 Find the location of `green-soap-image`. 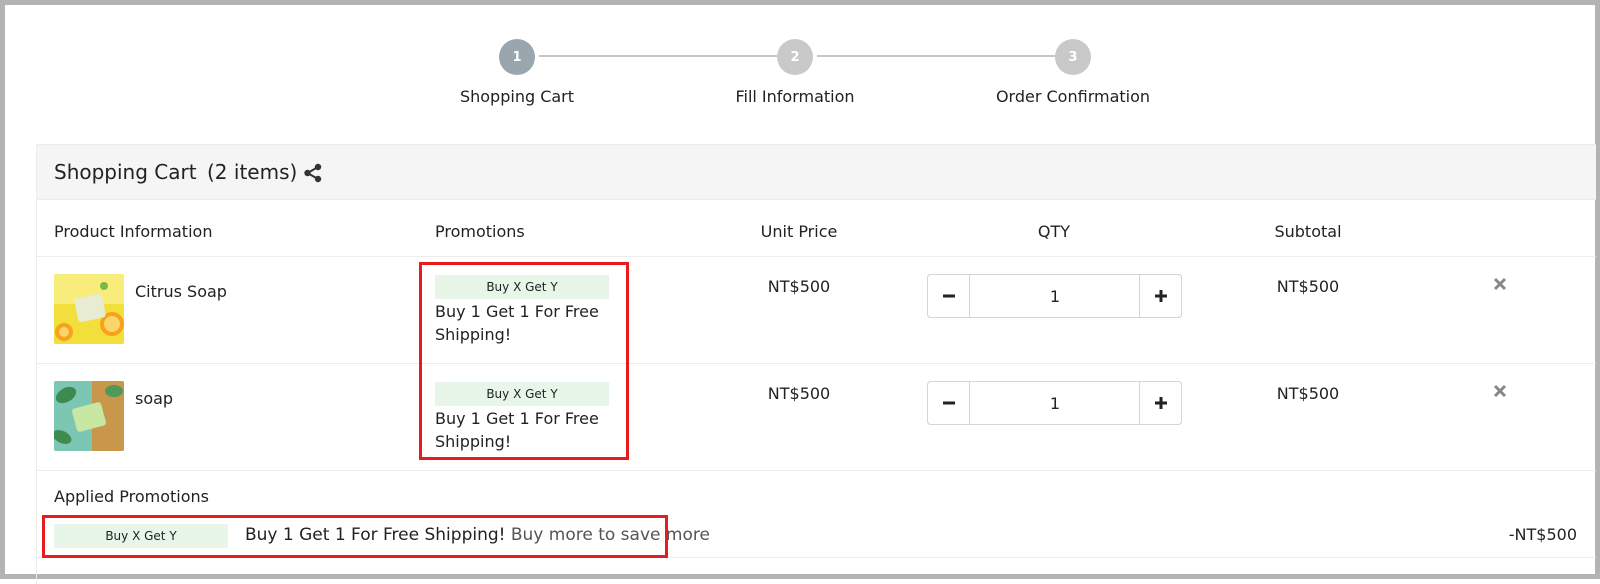

green-soap-image is located at coordinates (89, 416).